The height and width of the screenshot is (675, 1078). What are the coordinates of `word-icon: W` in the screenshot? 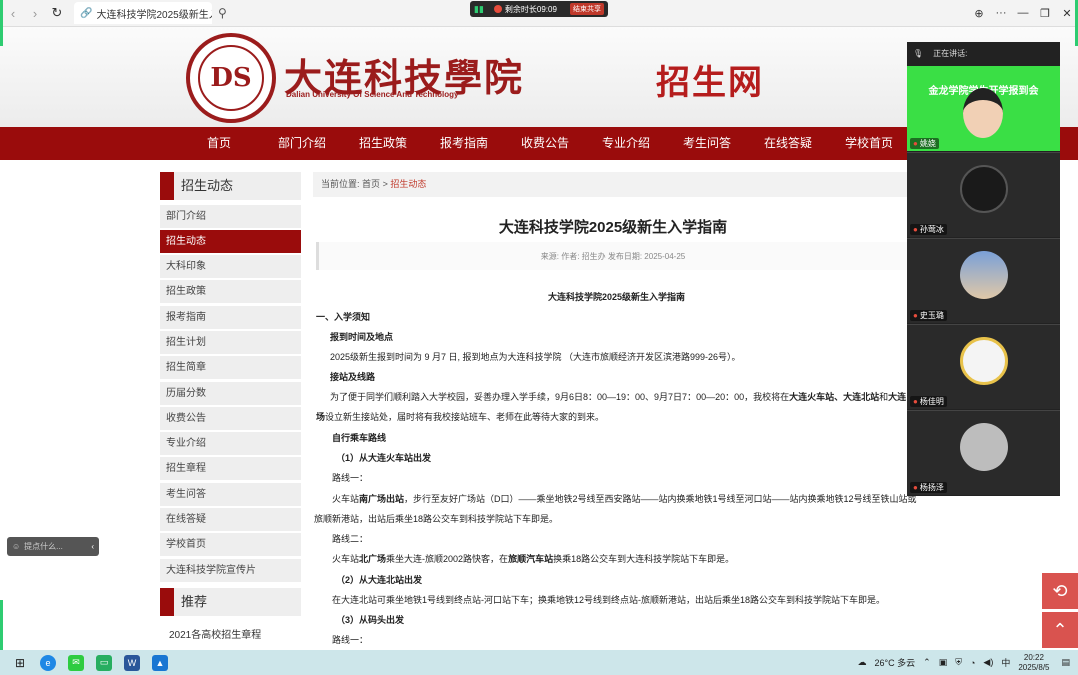 It's located at (132, 662).